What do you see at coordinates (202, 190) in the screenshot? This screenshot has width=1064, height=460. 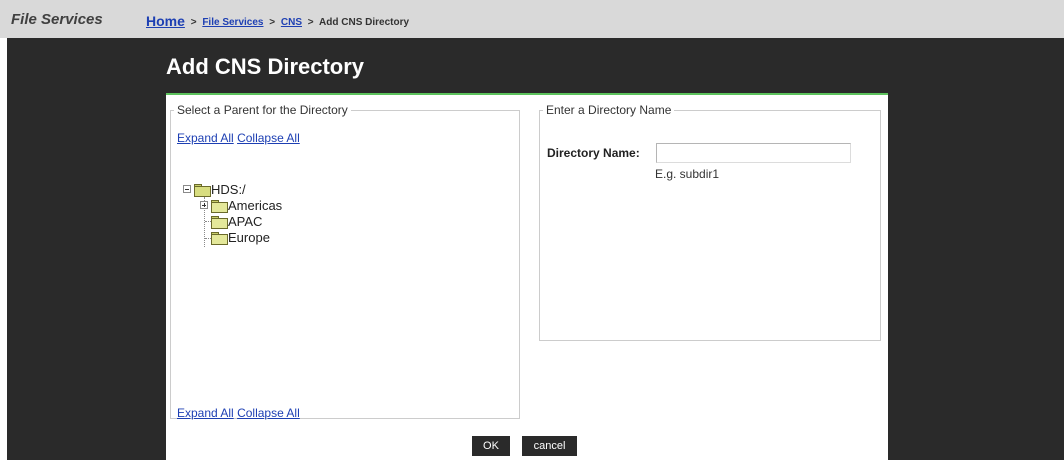 I see `folder-open-icon` at bounding box center [202, 190].